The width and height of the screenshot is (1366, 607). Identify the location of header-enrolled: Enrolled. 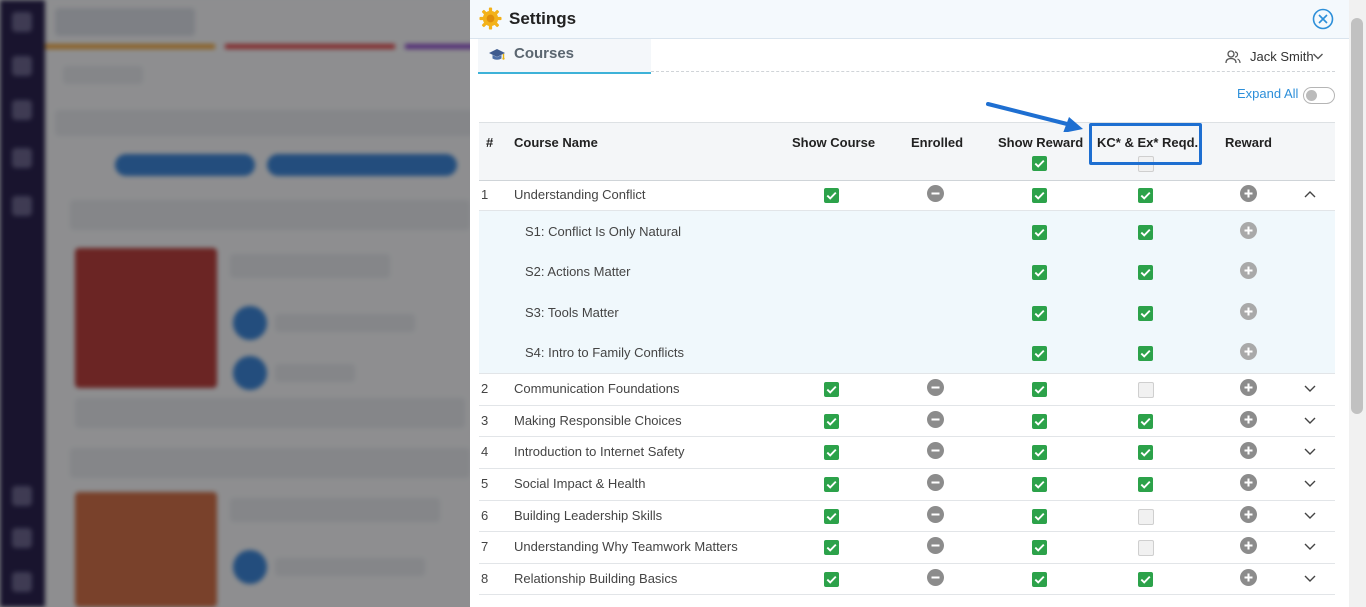
(937, 142).